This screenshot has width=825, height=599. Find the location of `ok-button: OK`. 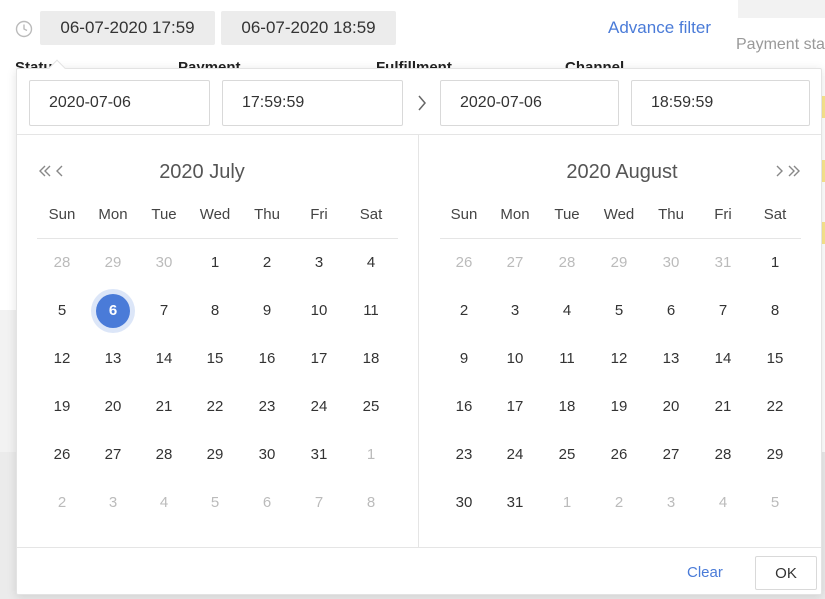

ok-button: OK is located at coordinates (786, 573).